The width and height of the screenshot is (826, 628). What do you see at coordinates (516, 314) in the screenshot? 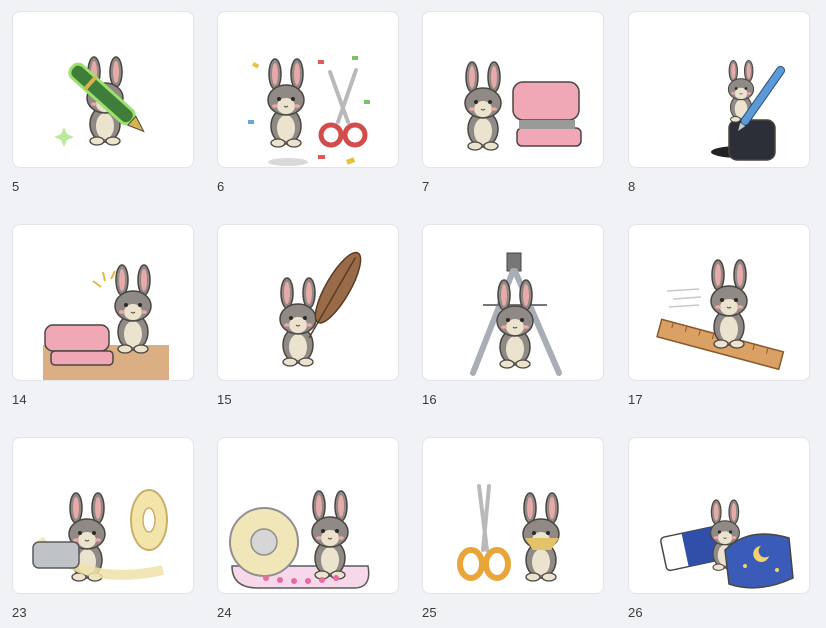
I see `bunny-compass-icon` at bounding box center [516, 314].